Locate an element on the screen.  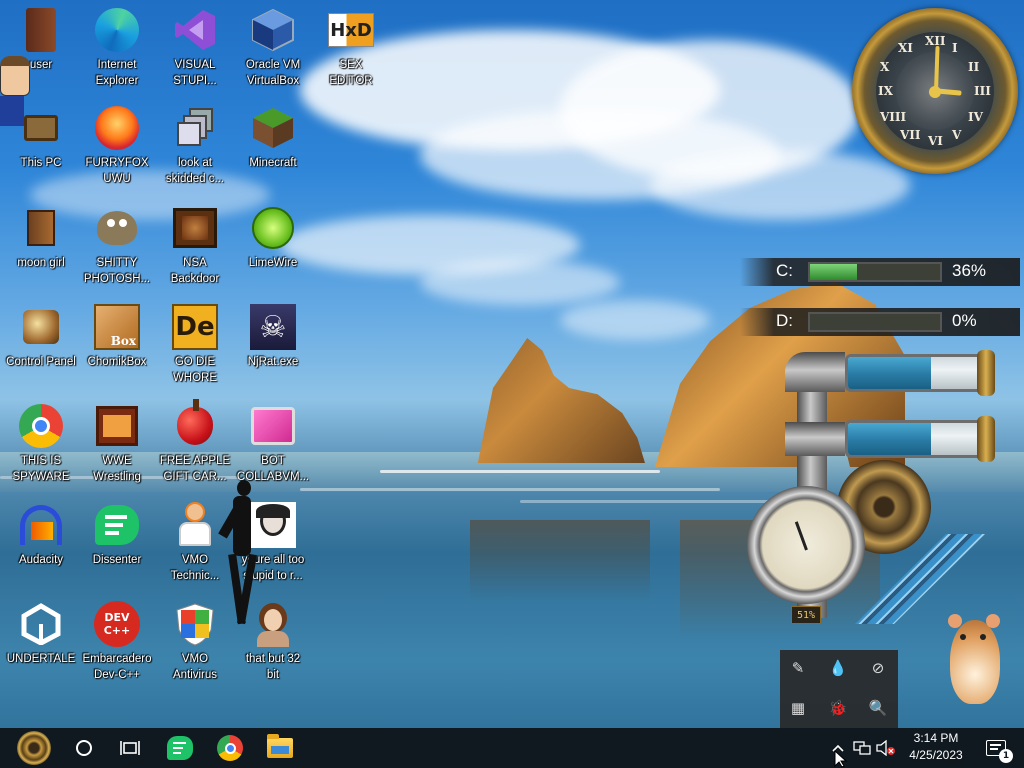
volume-tray-button is located at coordinates (886, 748).